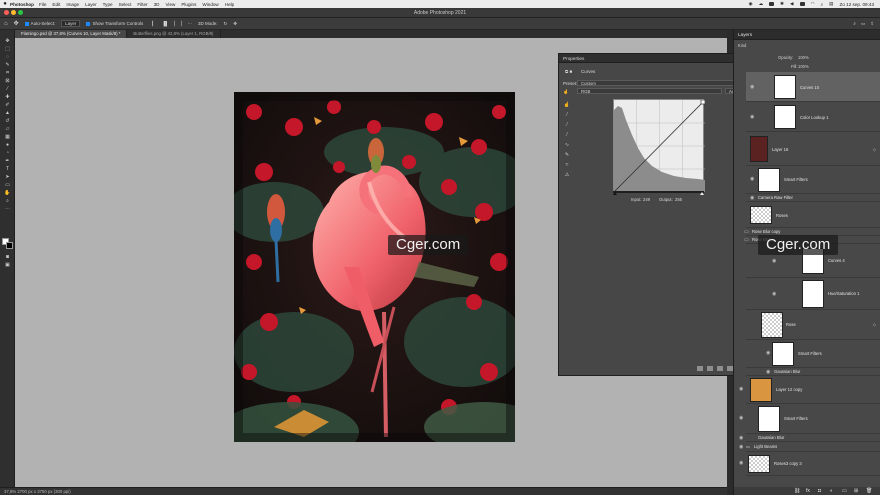 The image size is (880, 495). What do you see at coordinates (792, 4) in the screenshot?
I see `volume-icon: ◀` at bounding box center [792, 4].